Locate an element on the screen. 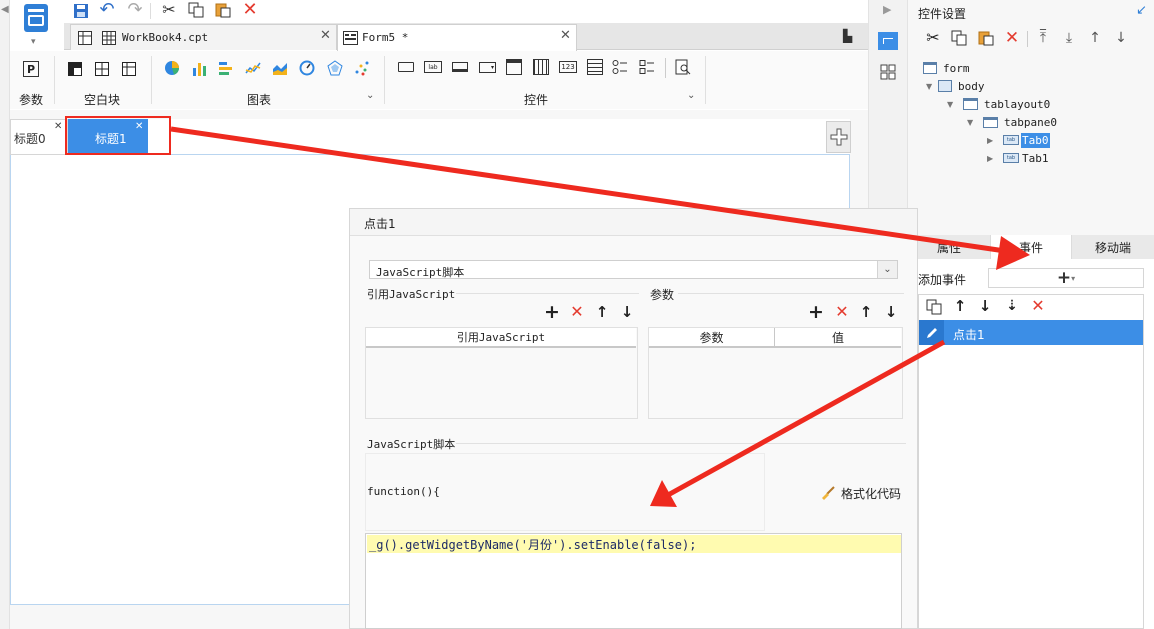  tree-node-tab1: ▶ tab Tab1 is located at coordinates (1018, 158).